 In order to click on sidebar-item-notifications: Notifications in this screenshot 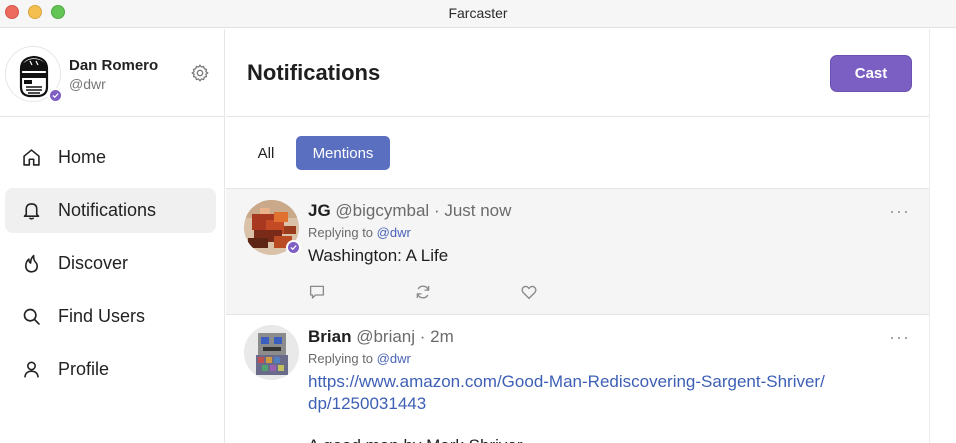, I will do `click(110, 210)`.